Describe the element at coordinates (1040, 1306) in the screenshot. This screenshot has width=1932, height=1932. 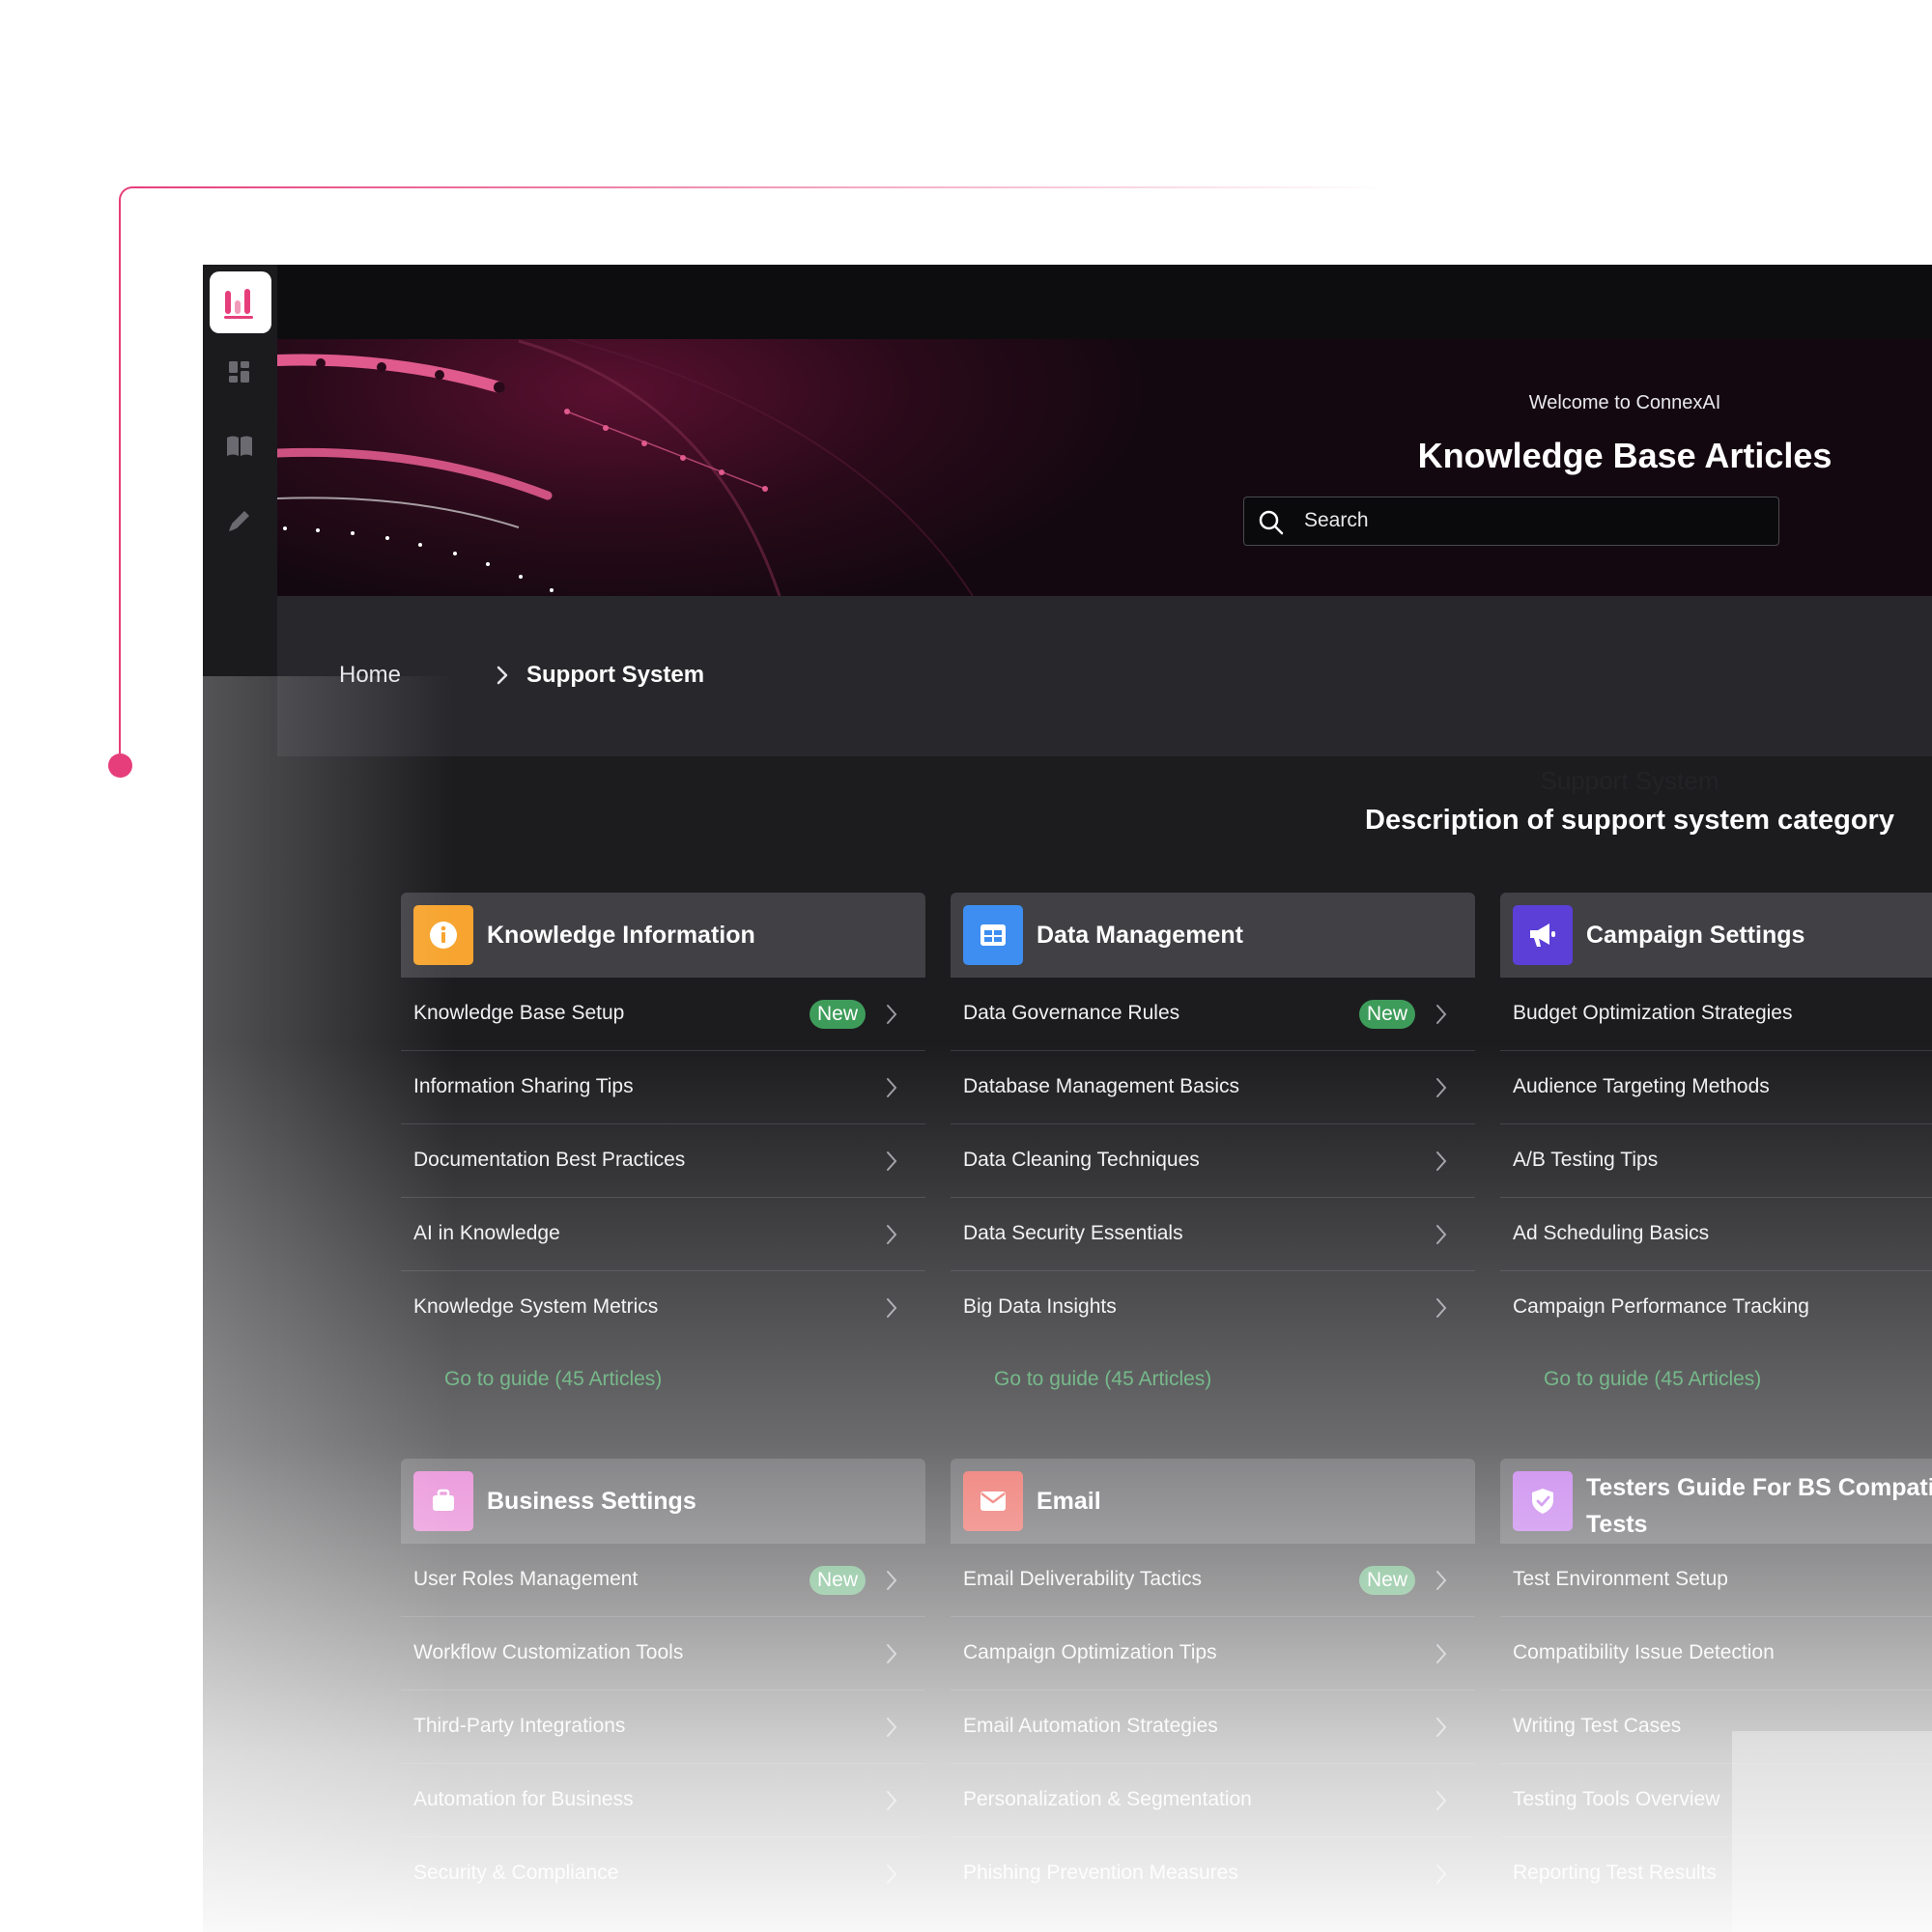
I see `article-label: Big Data Insights` at that location.